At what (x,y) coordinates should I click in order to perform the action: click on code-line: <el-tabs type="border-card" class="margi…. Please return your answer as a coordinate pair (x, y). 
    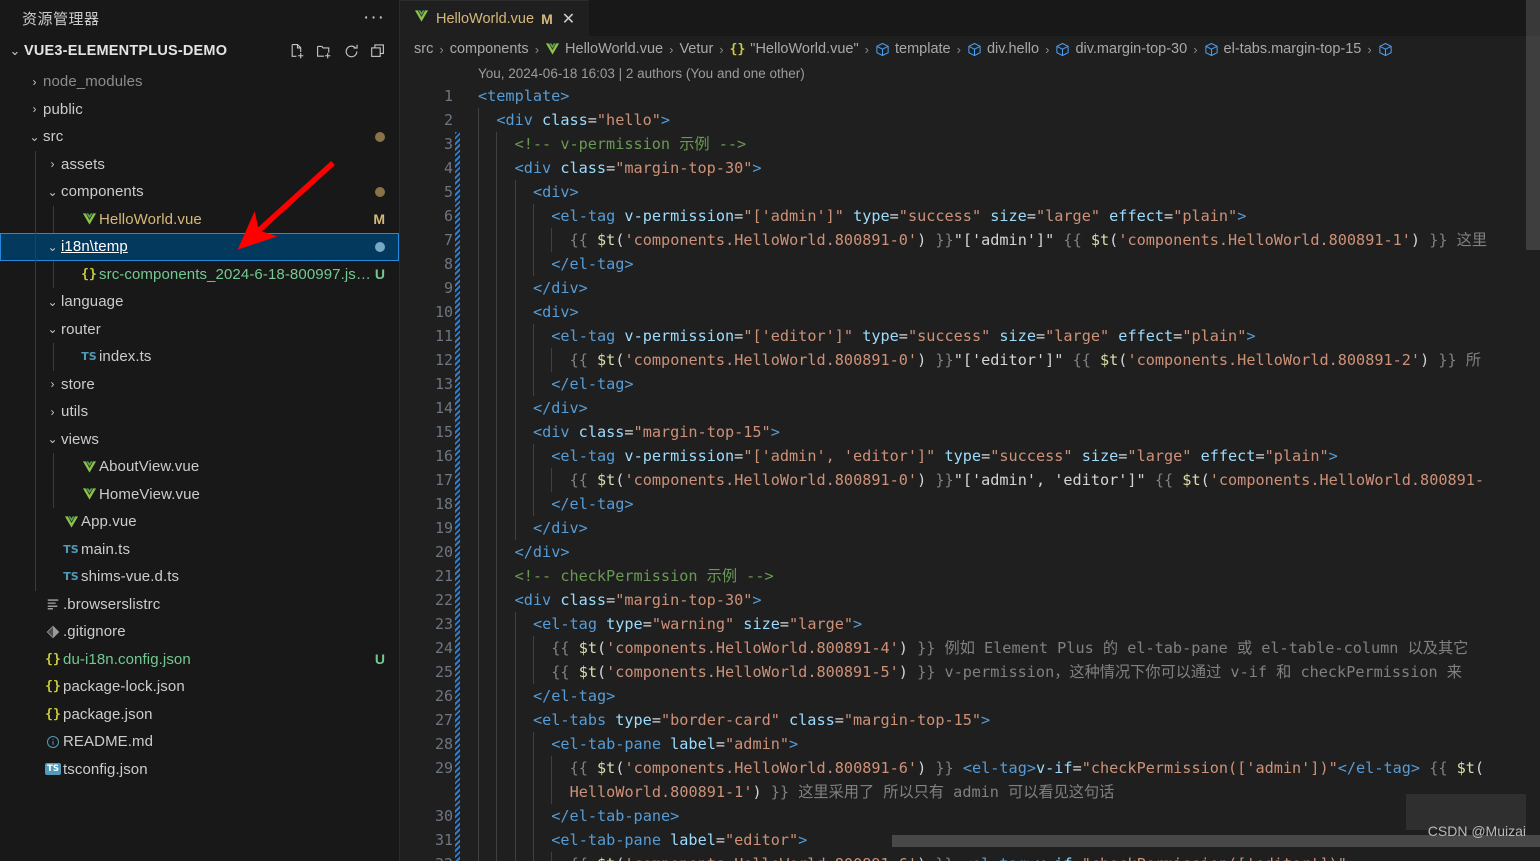
    Looking at the image, I should click on (1009, 720).